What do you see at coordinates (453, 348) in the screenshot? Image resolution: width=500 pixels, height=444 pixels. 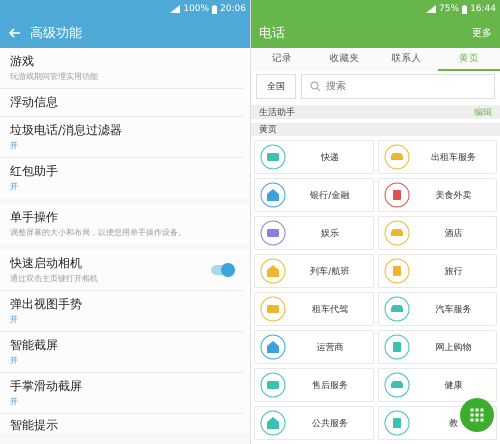 I see `service-label: 网上购物` at bounding box center [453, 348].